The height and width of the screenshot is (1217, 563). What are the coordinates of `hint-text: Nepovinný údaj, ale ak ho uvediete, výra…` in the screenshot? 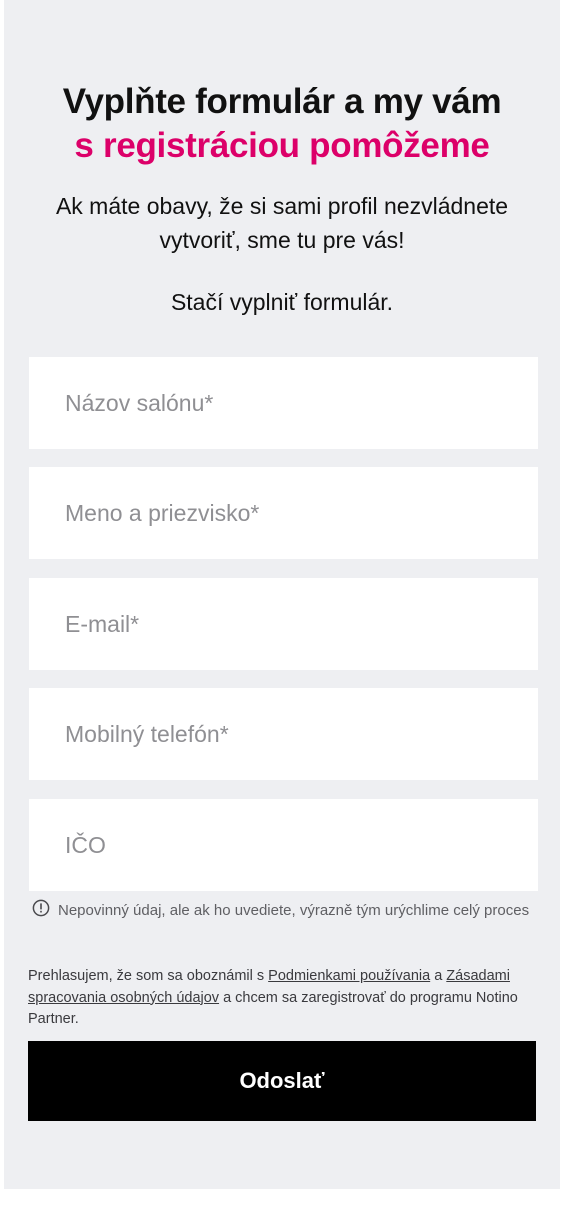 It's located at (294, 910).